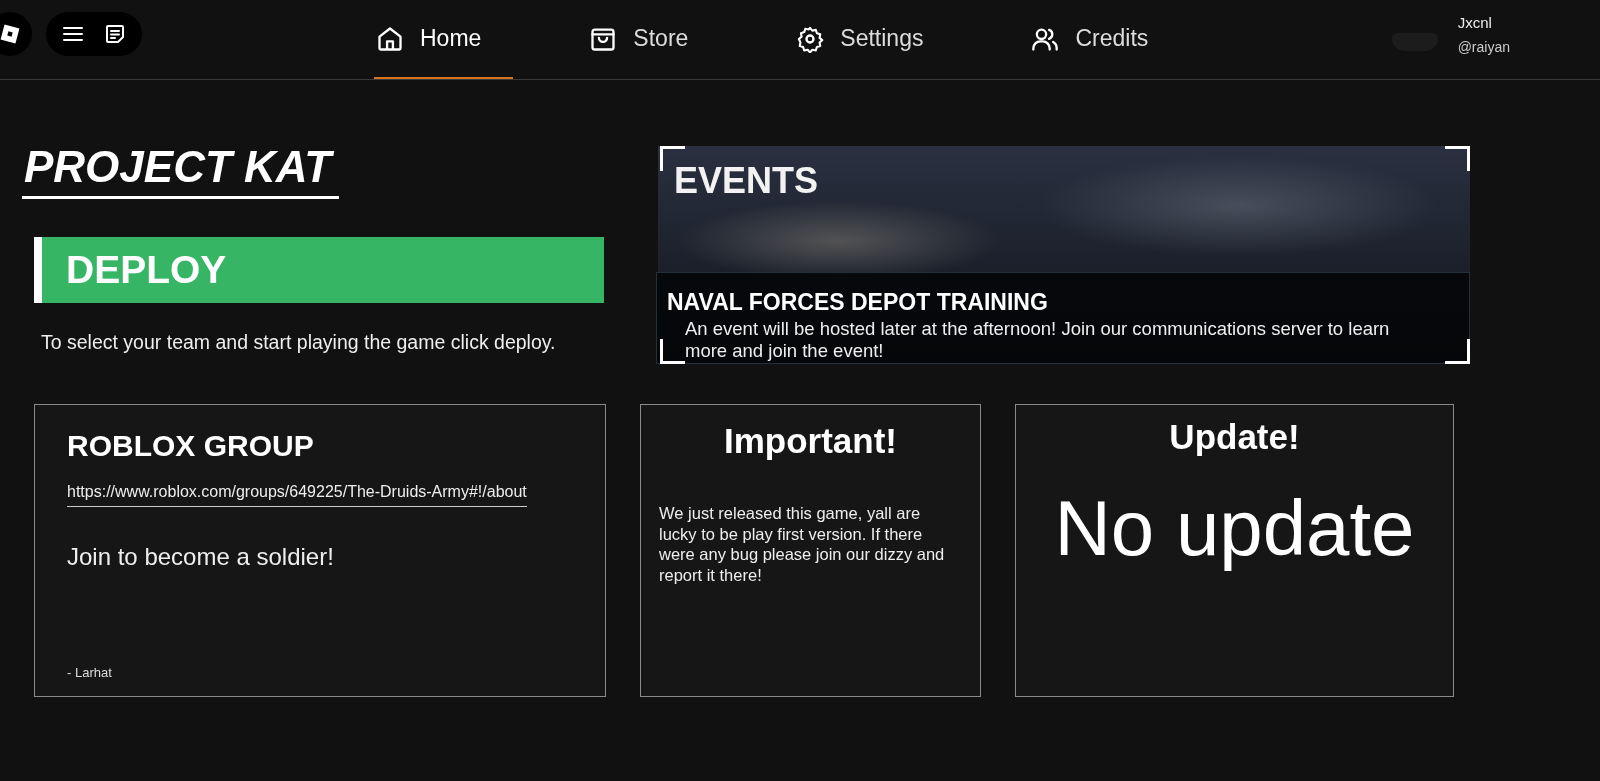 The height and width of the screenshot is (781, 1600). Describe the element at coordinates (298, 342) in the screenshot. I see `deploy-description: To select your team and start playing the game click deploy.` at that location.